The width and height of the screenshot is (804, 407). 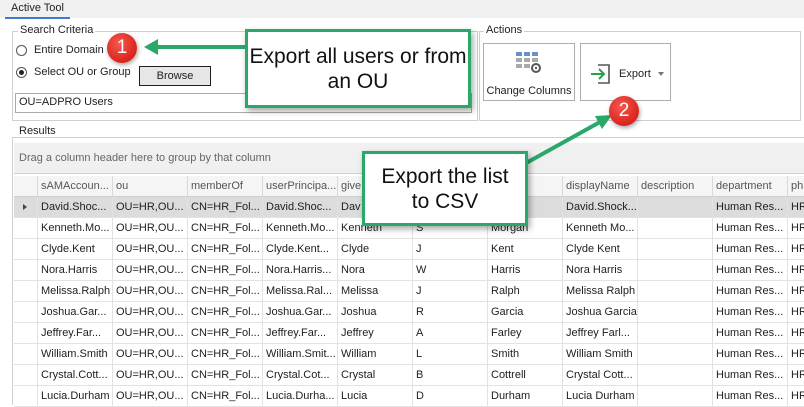 I want to click on cell-surname: Farley, so click(x=525, y=333).